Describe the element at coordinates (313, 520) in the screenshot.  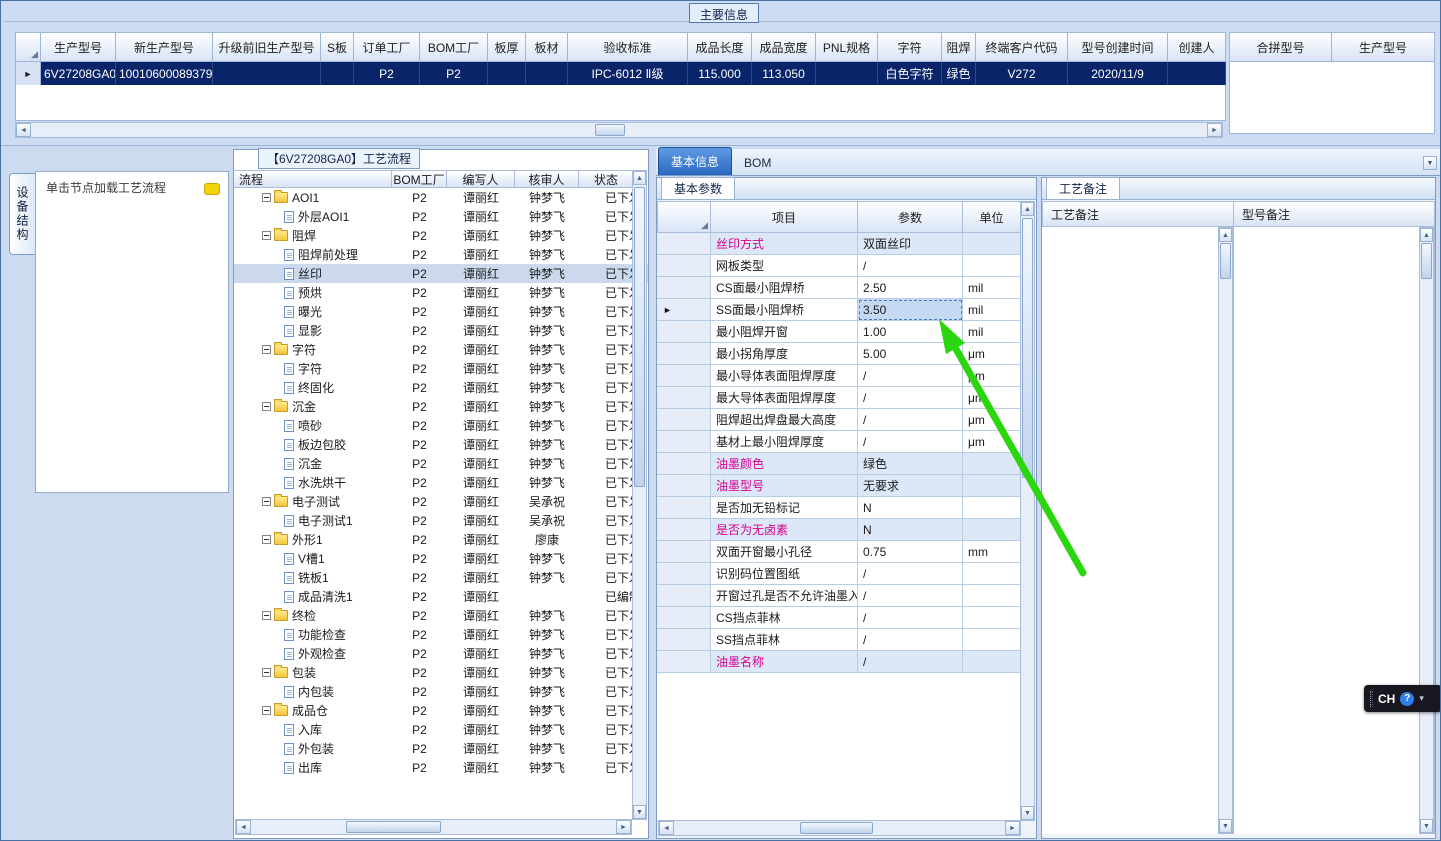
I see `tree-node: 电子测试1` at that location.